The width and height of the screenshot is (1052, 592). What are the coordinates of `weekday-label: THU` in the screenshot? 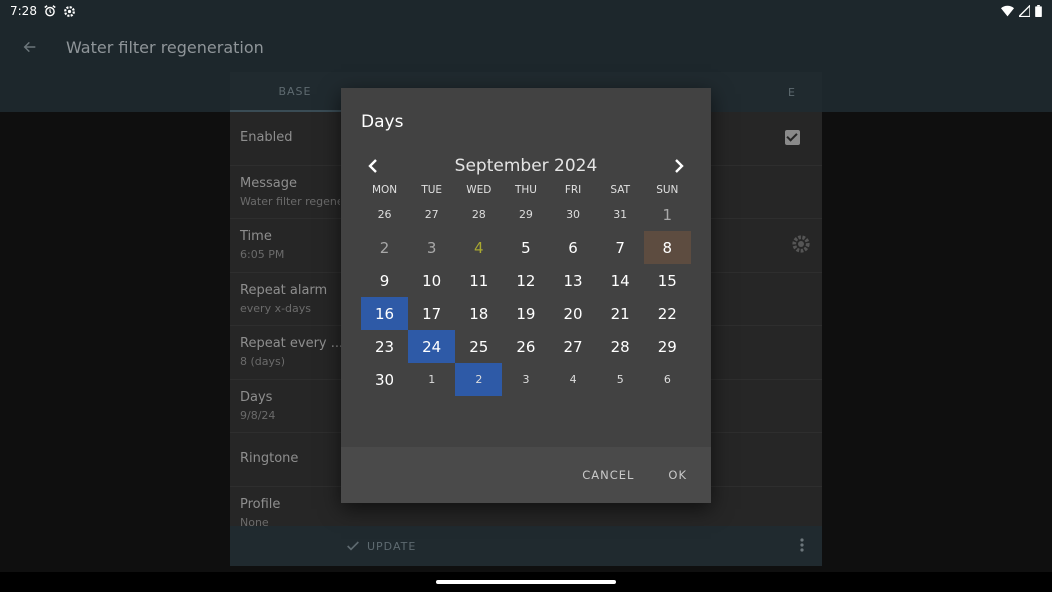 It's located at (525, 190).